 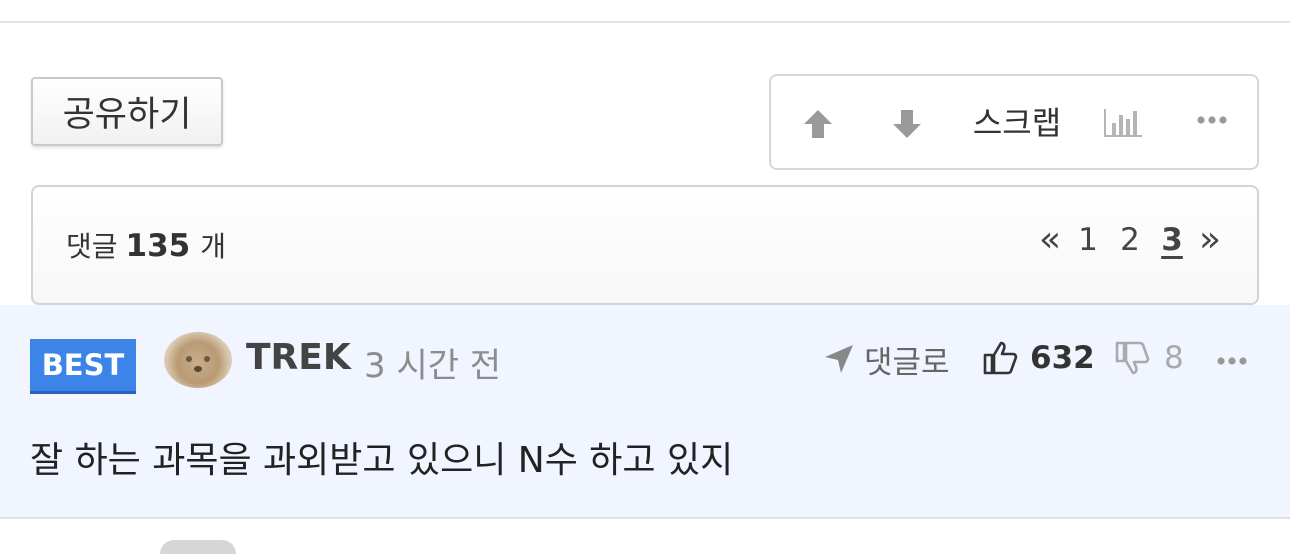 What do you see at coordinates (1132, 358) in the screenshot?
I see `thumbs-down-icon` at bounding box center [1132, 358].